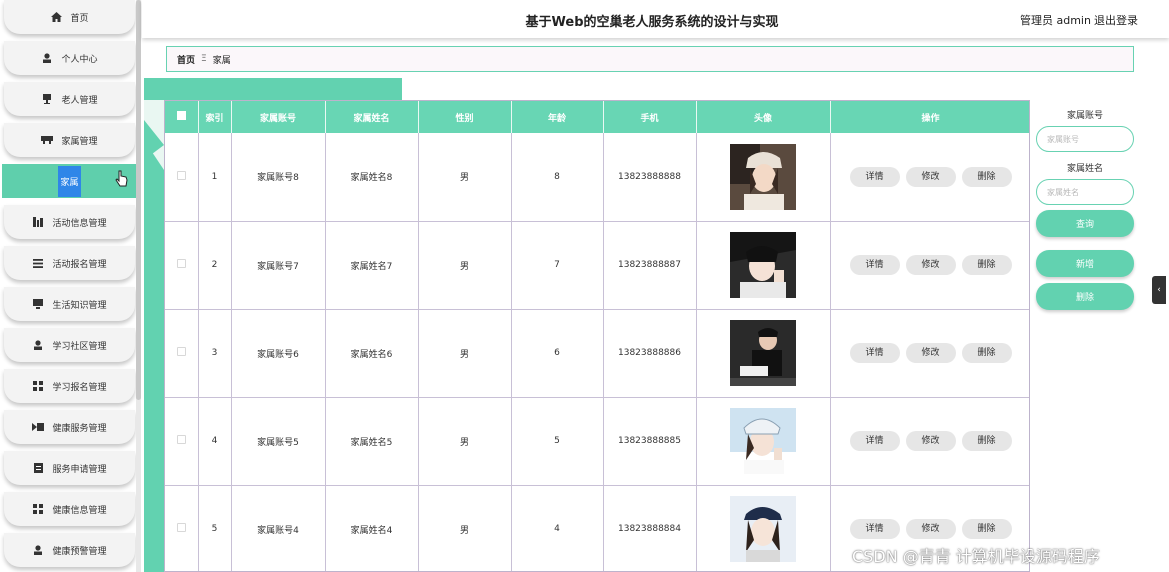 This screenshot has width=1169, height=572. What do you see at coordinates (138, 200) in the screenshot?
I see `sidebar-scrollbar-thumb` at bounding box center [138, 200].